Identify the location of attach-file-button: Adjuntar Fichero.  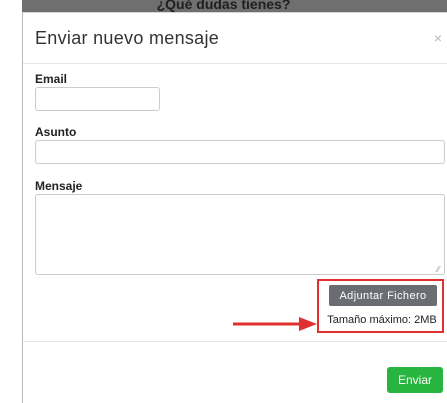
(383, 295).